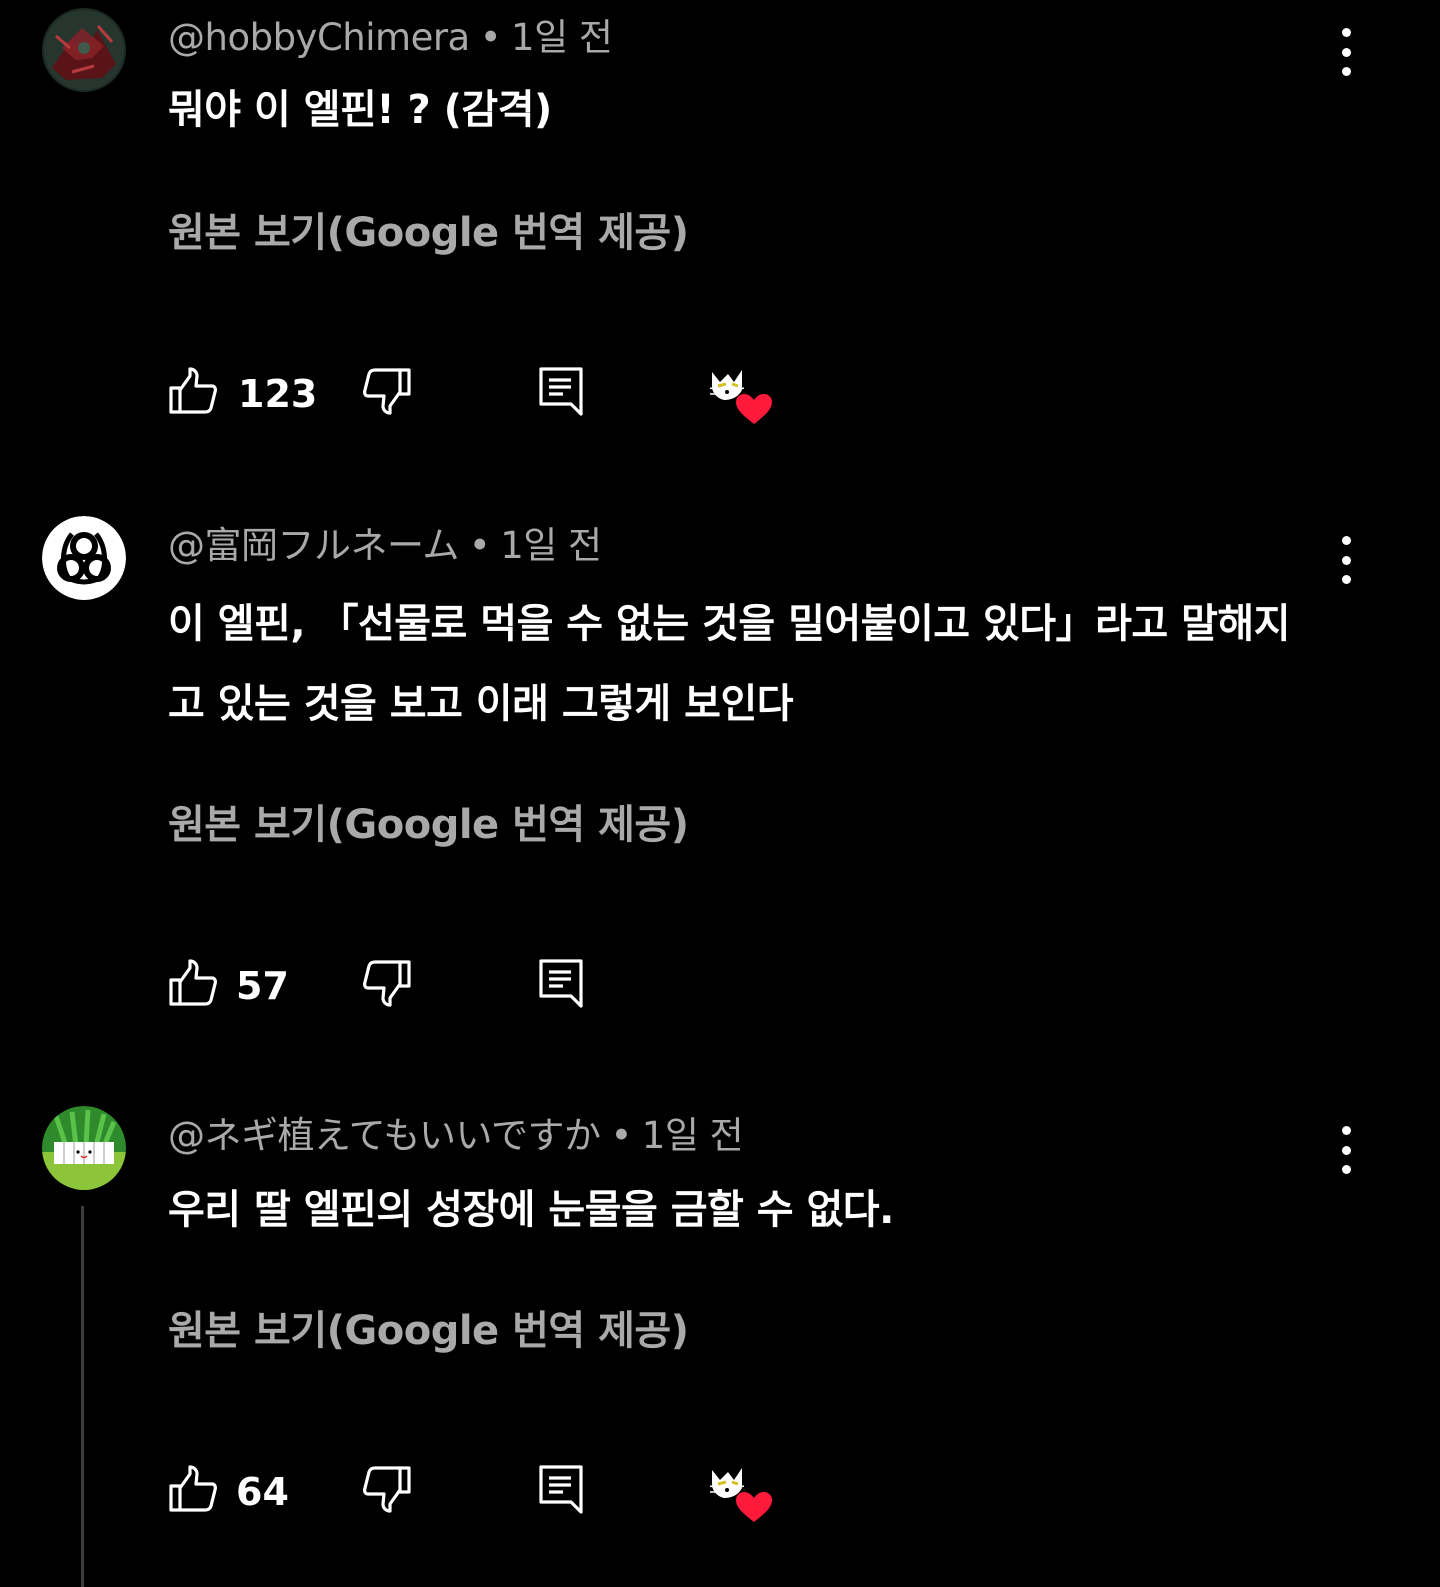 The width and height of the screenshot is (1440, 1587). I want to click on comment-meta: @hobbyChimera • 1일 전, so click(390, 38).